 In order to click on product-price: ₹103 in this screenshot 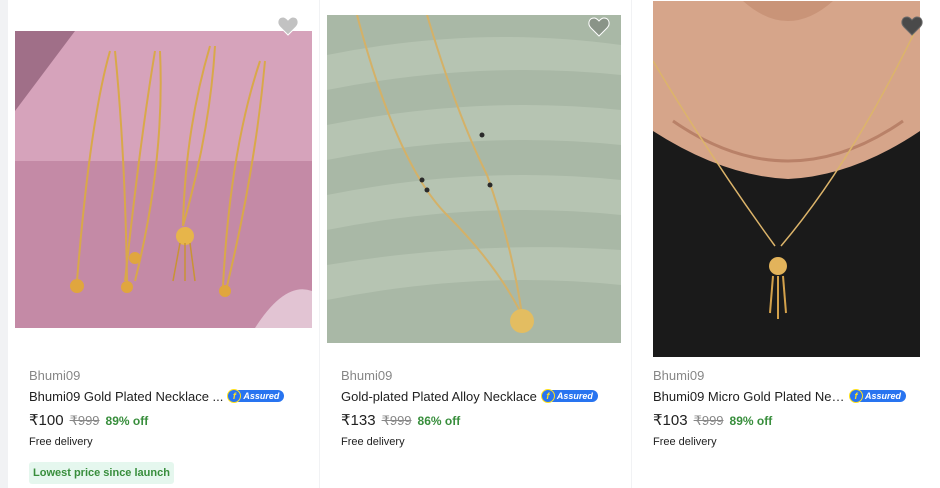, I will do `click(670, 420)`.